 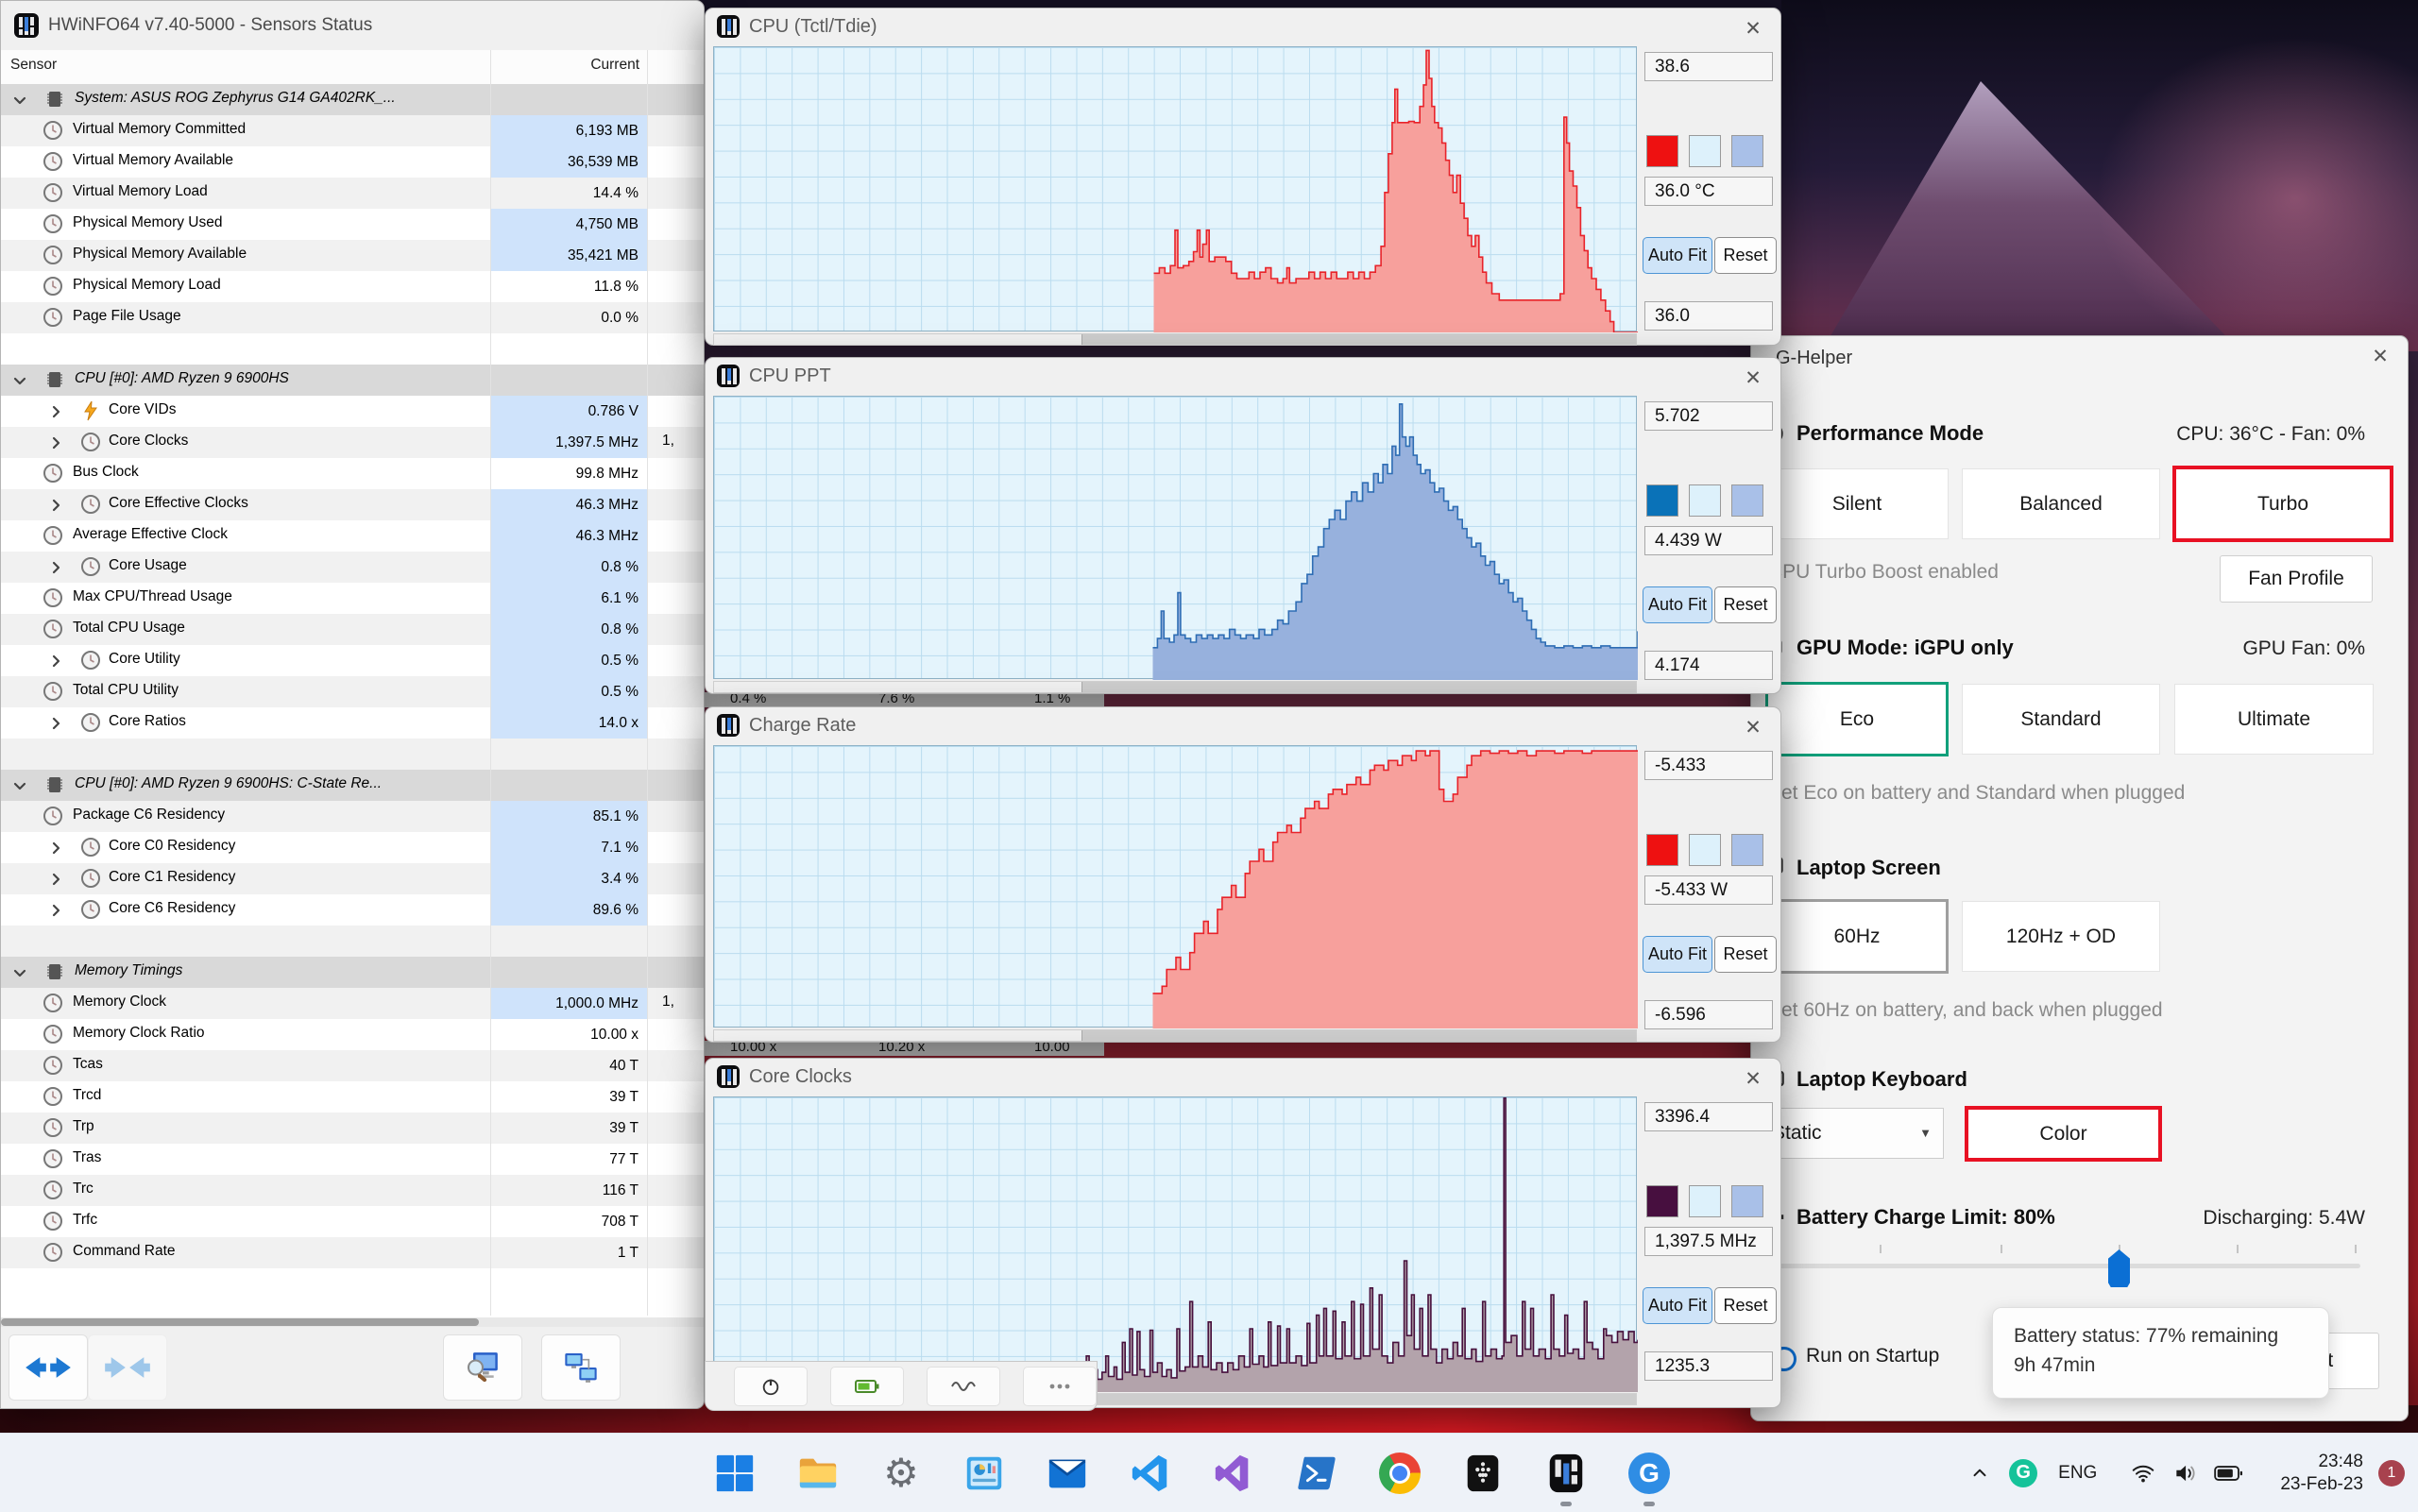 I want to click on sensor-row: Core Clocks 1,397.5 MHz 1,, so click(x=352, y=443).